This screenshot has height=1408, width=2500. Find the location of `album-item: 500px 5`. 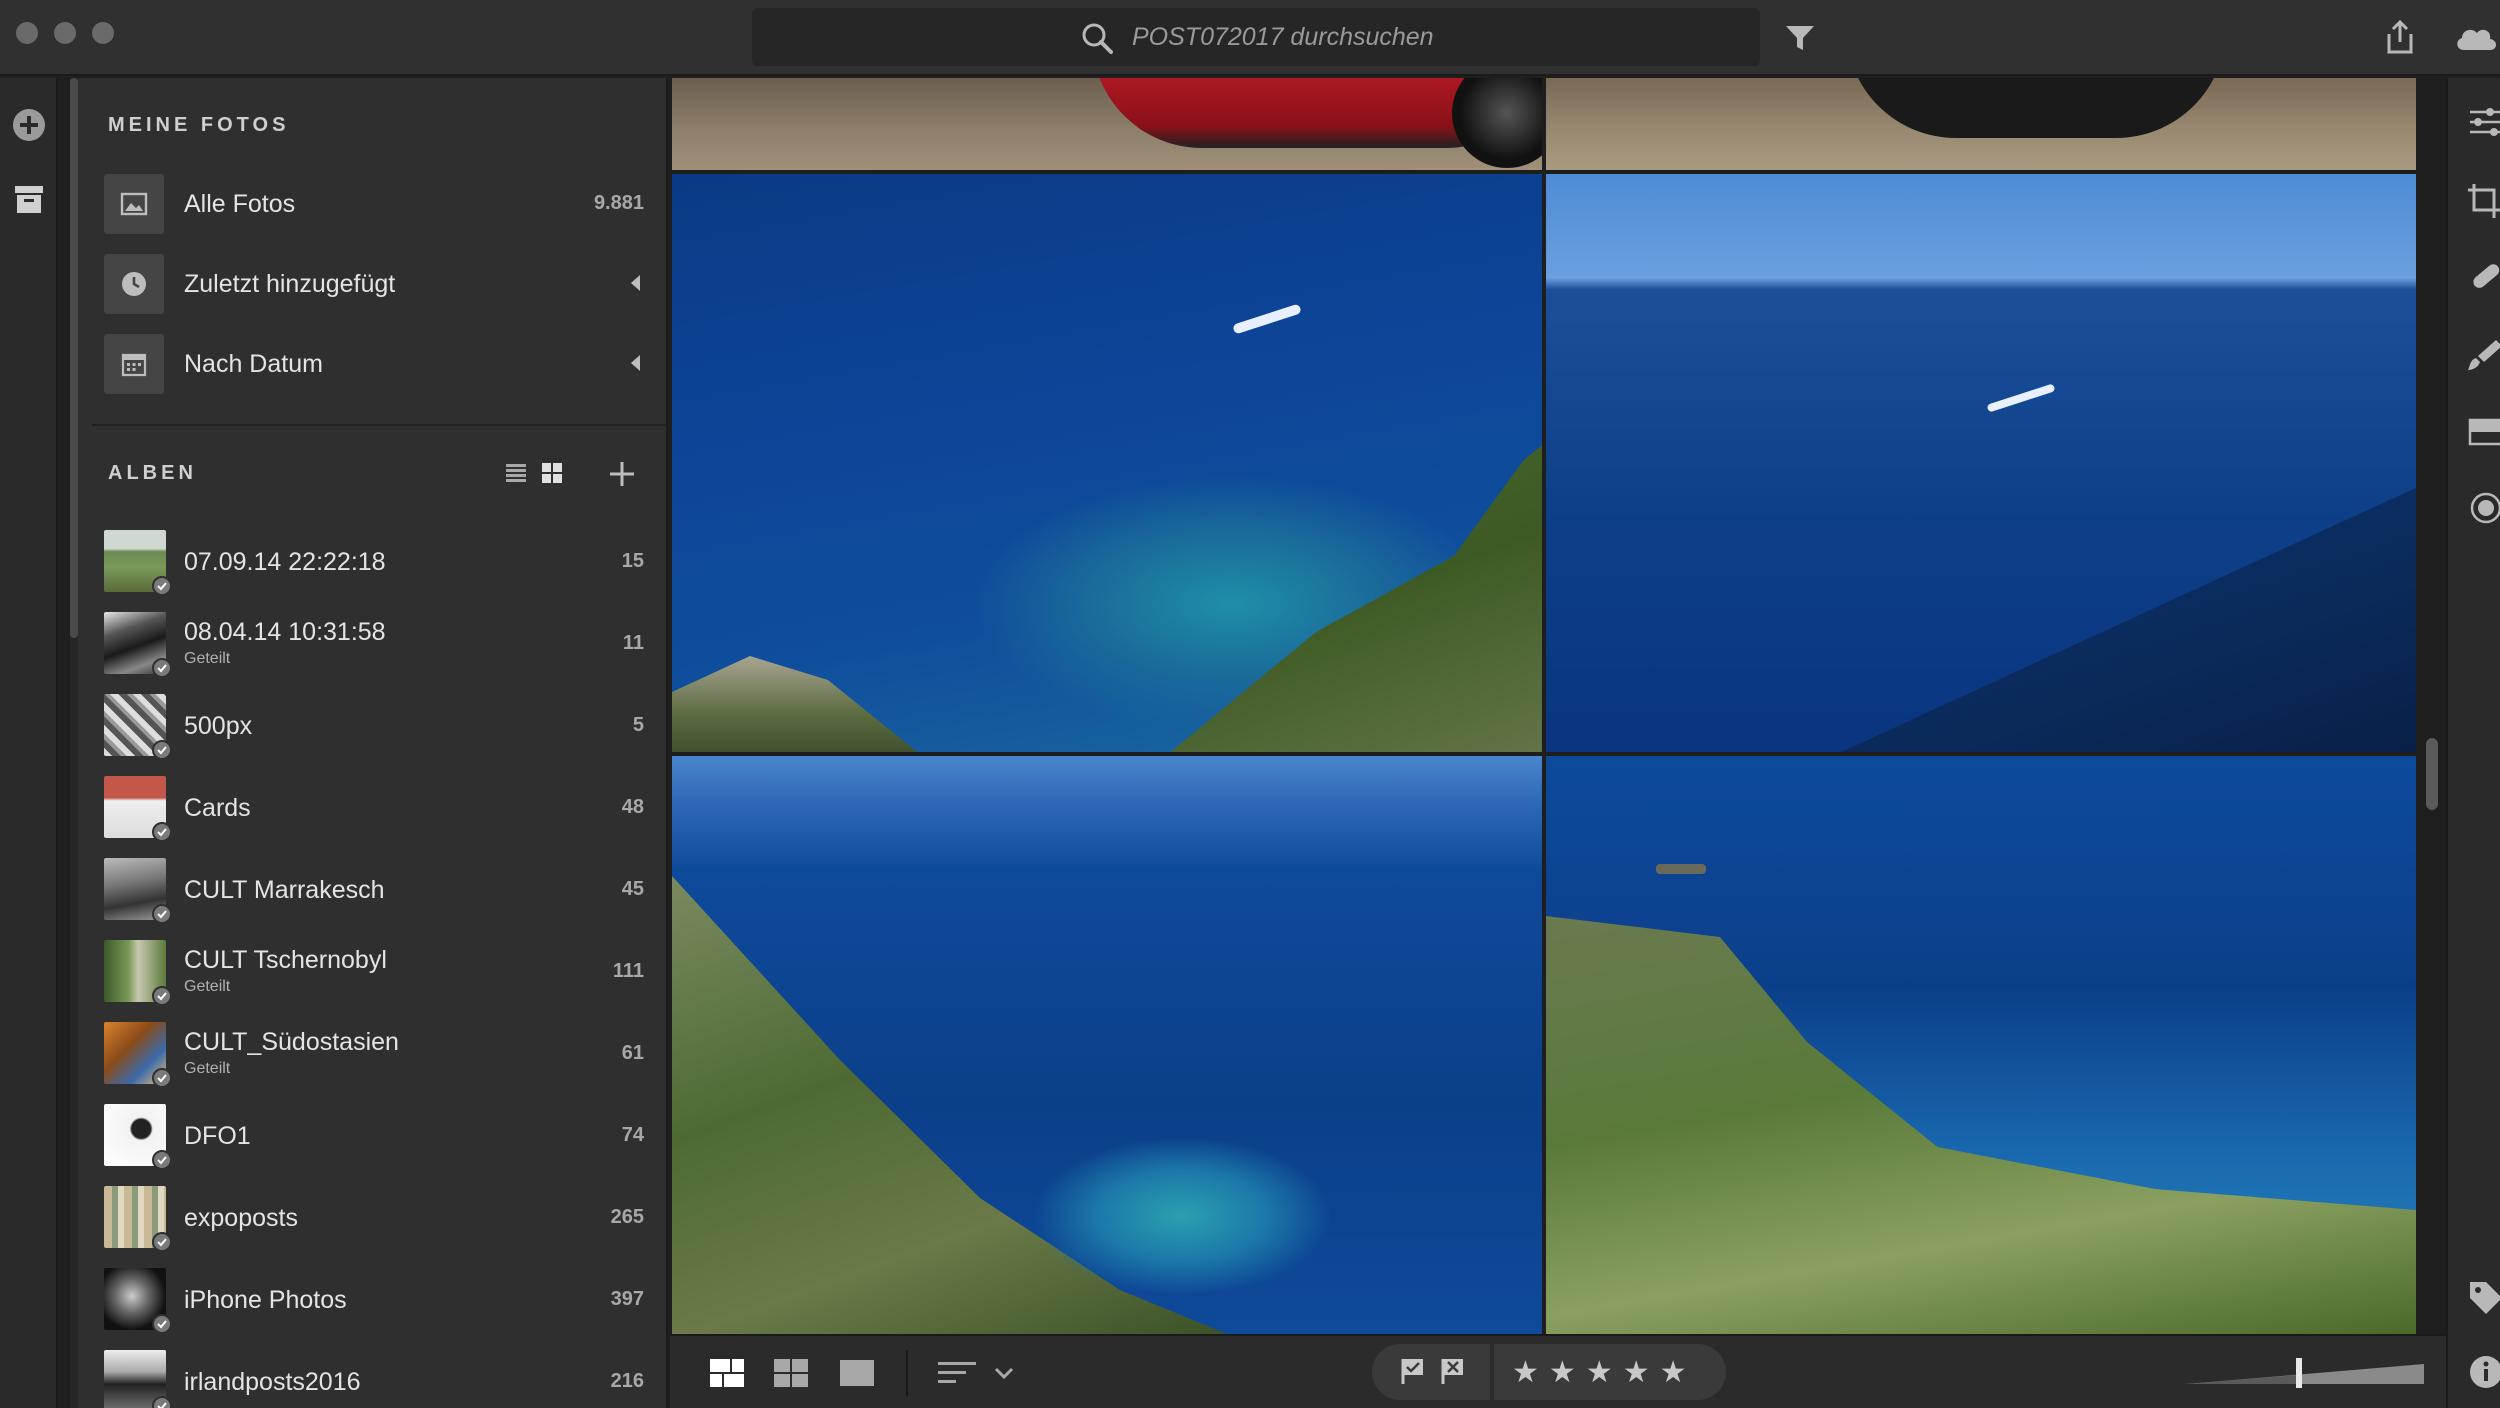

album-item: 500px 5 is located at coordinates (374, 726).